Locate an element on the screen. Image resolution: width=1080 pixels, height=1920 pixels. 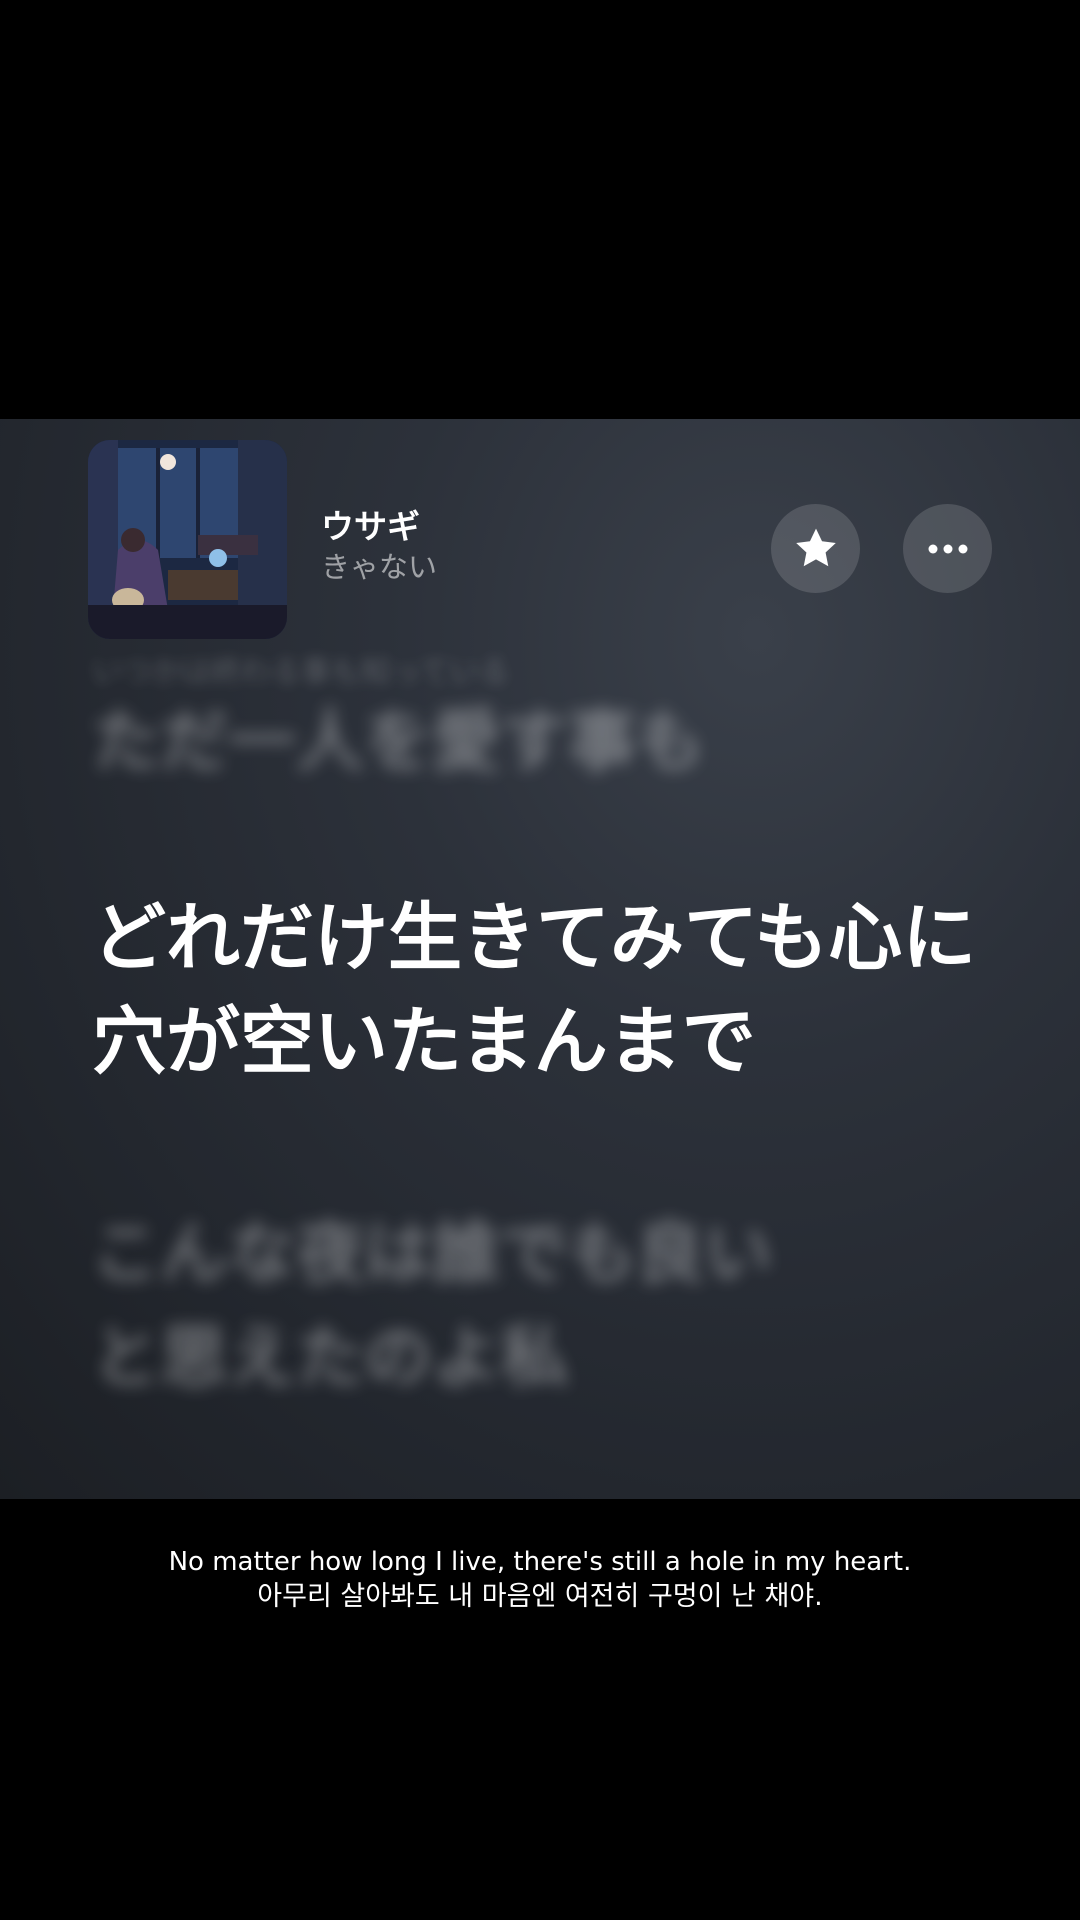
star-icon is located at coordinates (815, 547).